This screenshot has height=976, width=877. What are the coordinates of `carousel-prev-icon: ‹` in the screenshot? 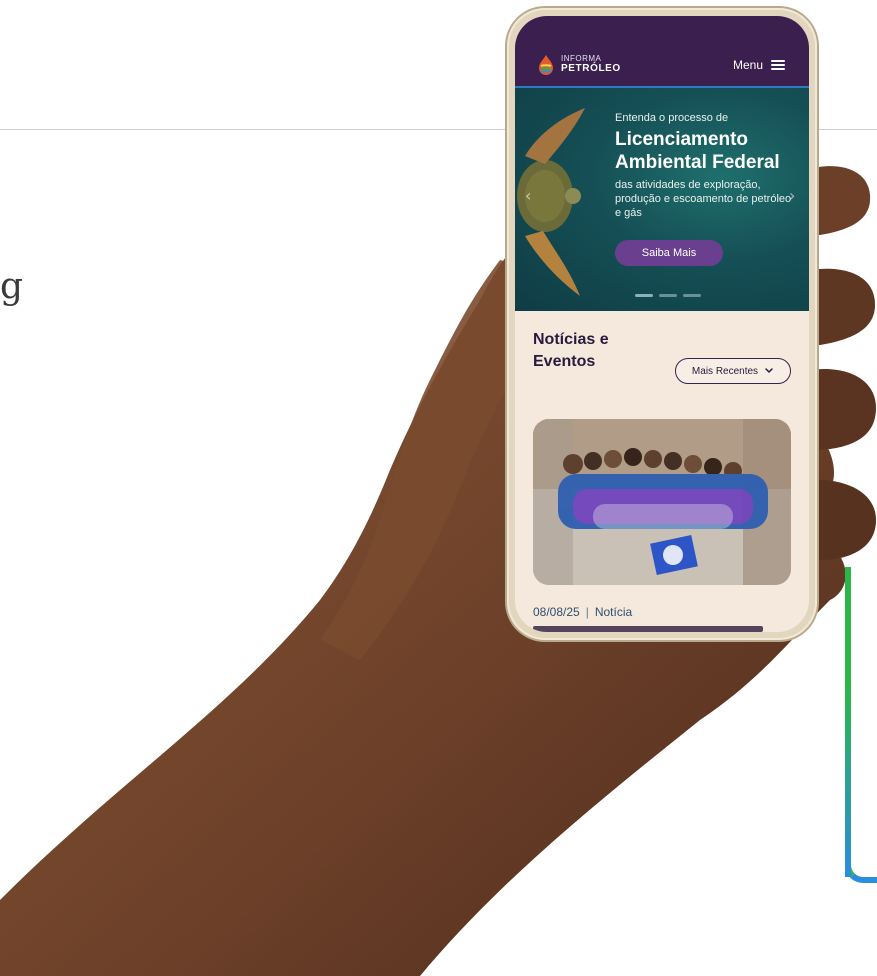 It's located at (530, 196).